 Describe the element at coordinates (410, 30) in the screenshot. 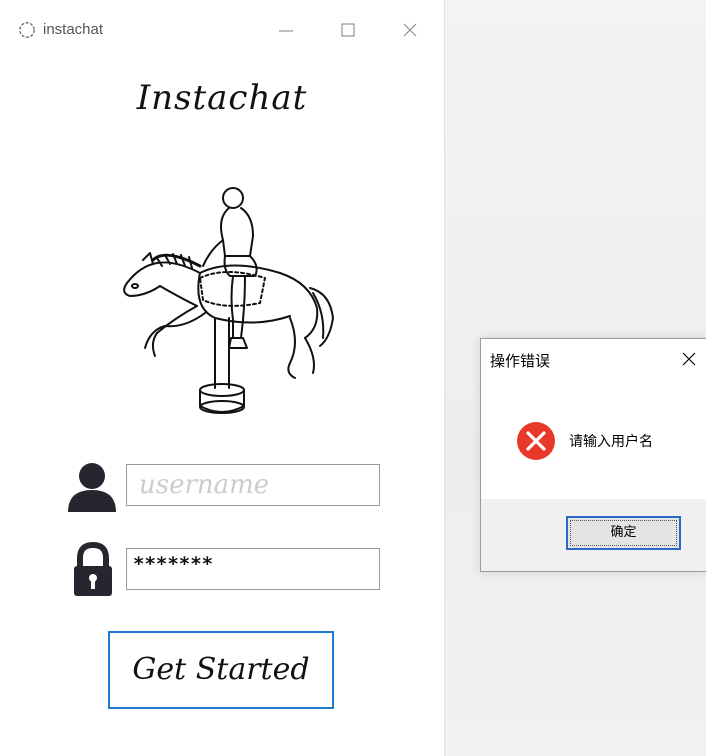

I see `close-button` at that location.